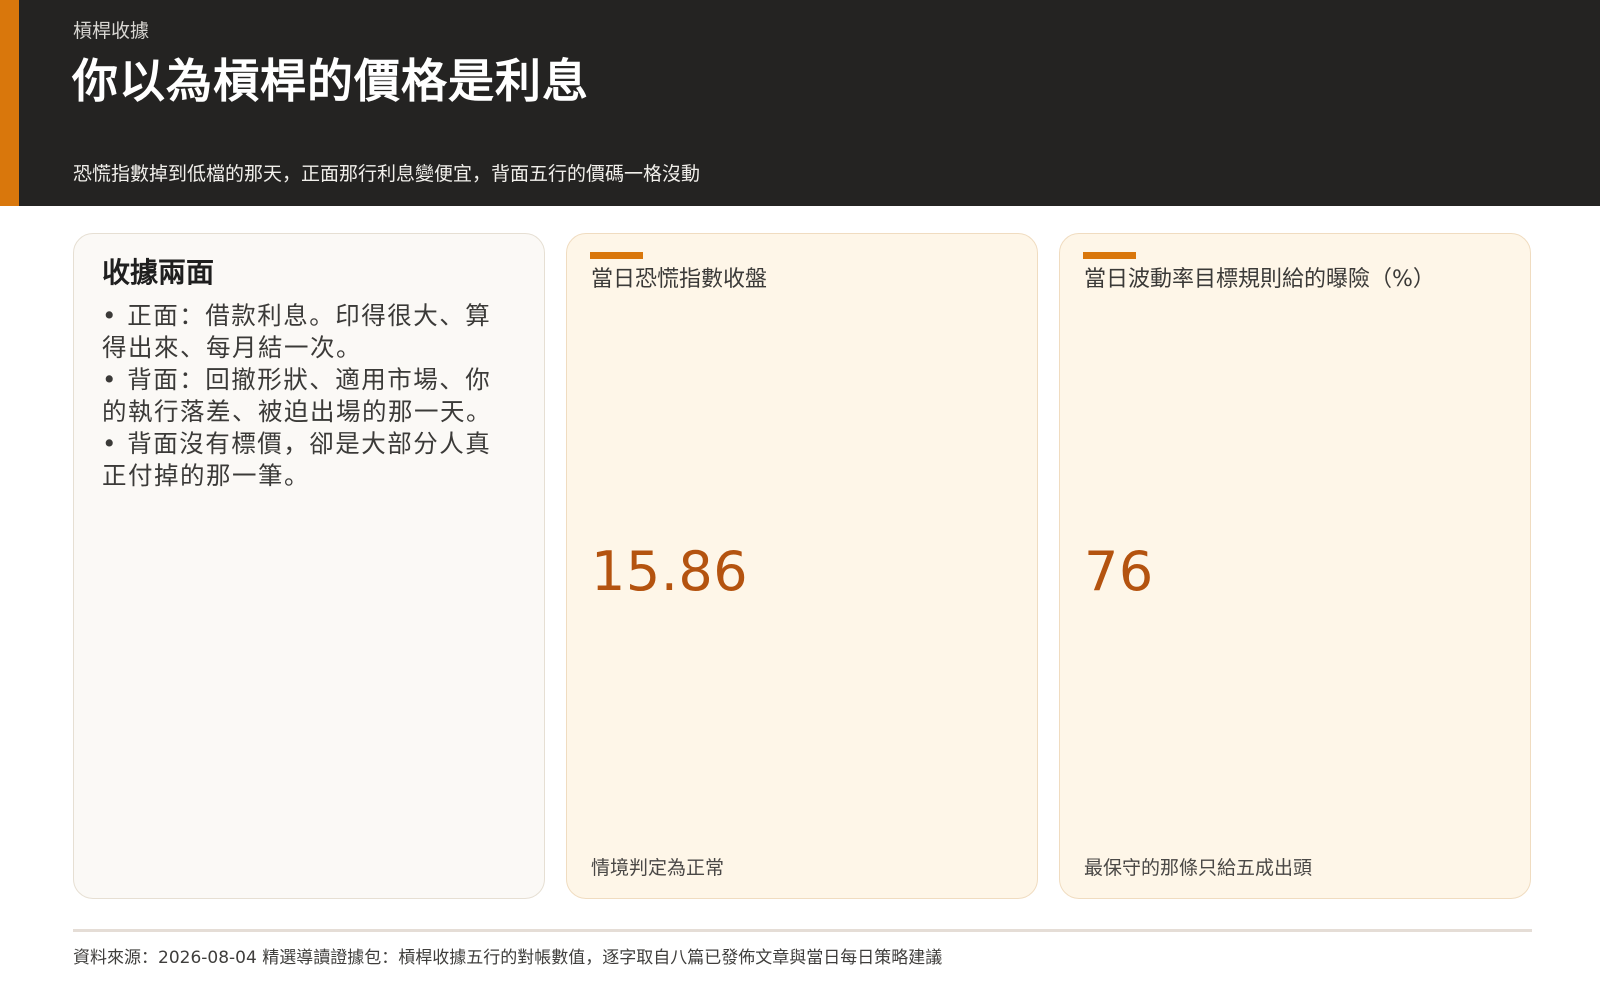  What do you see at coordinates (1259, 279) in the screenshot?
I see `metric-label: 當日波動率目標規則給的曝險（%）` at bounding box center [1259, 279].